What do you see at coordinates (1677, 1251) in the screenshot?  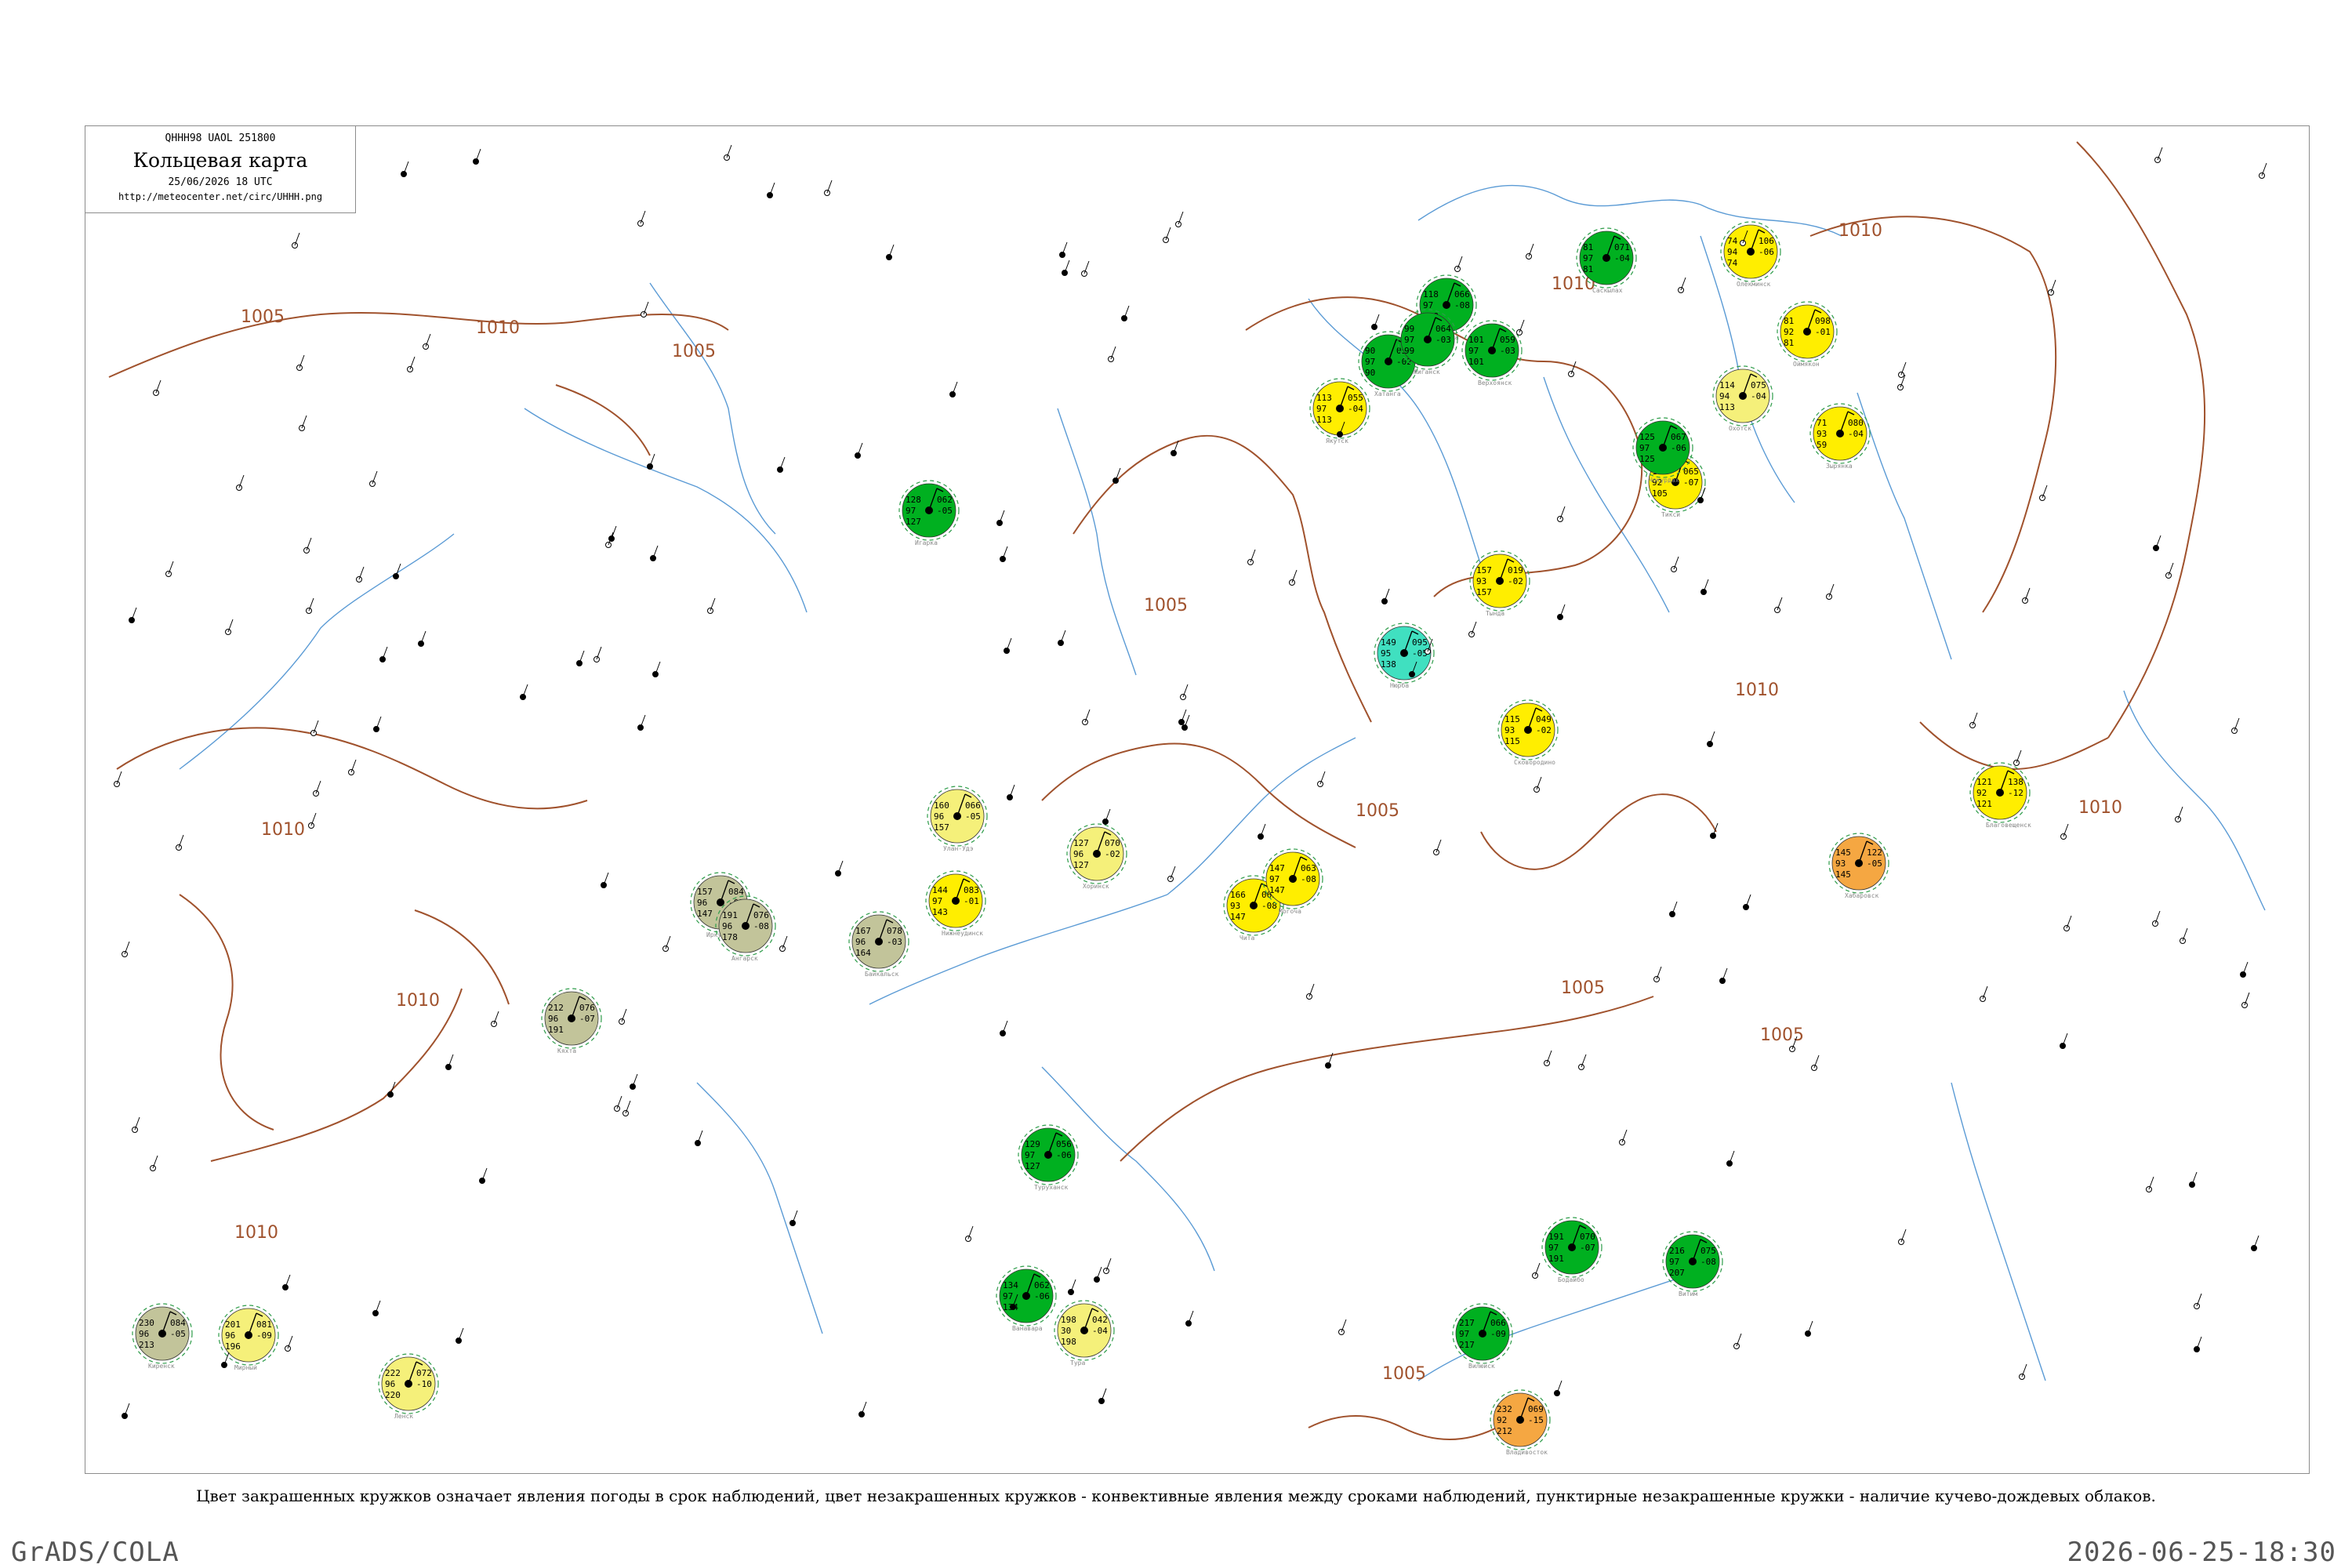 I see `station-pressure: 216` at bounding box center [1677, 1251].